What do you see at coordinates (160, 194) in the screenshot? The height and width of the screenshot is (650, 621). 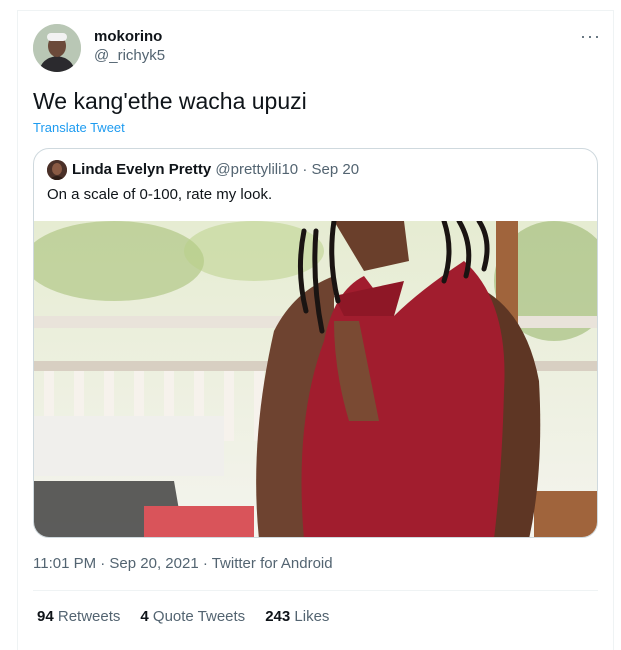 I see `quoted-text: On a scale of 0-100, rate my look.` at bounding box center [160, 194].